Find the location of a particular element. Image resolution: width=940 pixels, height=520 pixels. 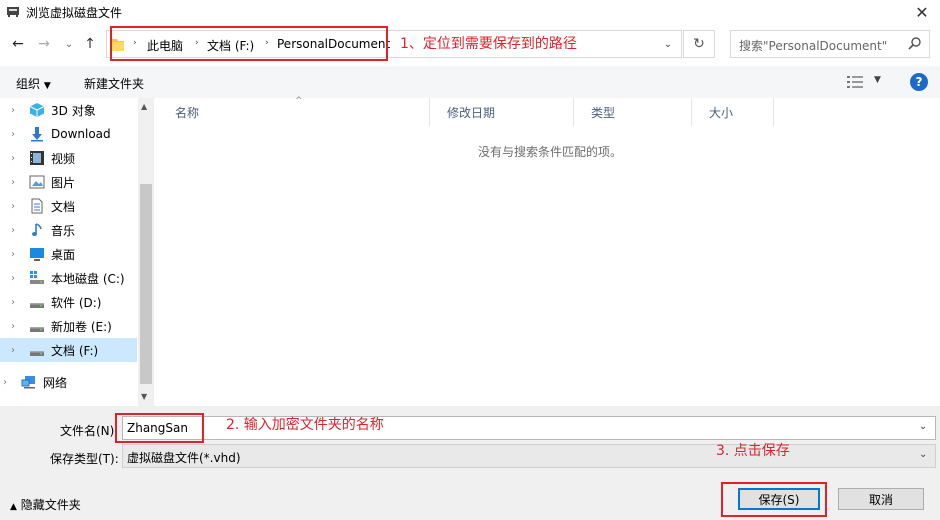

address-history-dropdown: ⌄ is located at coordinates (668, 44).